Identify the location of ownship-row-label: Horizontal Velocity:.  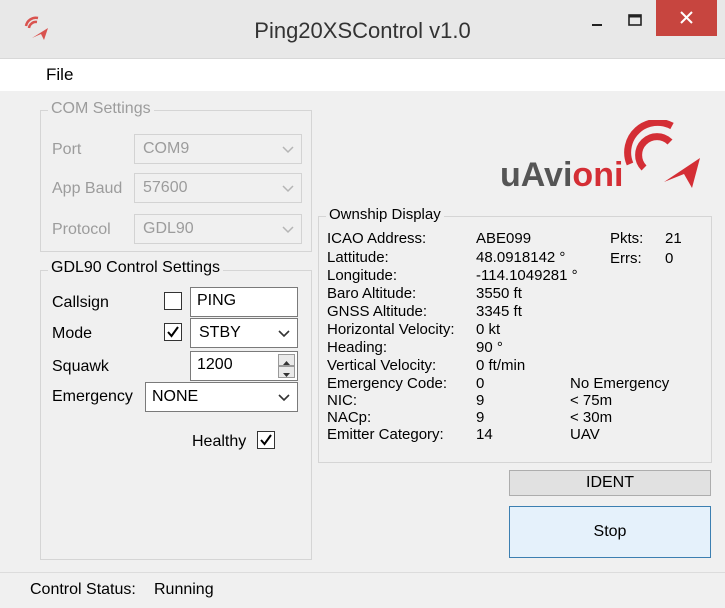
(391, 329).